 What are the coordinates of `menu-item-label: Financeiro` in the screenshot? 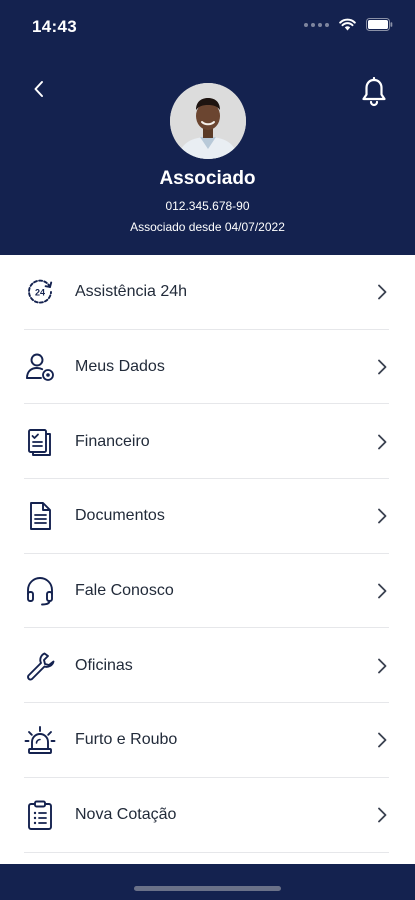 It's located at (112, 441).